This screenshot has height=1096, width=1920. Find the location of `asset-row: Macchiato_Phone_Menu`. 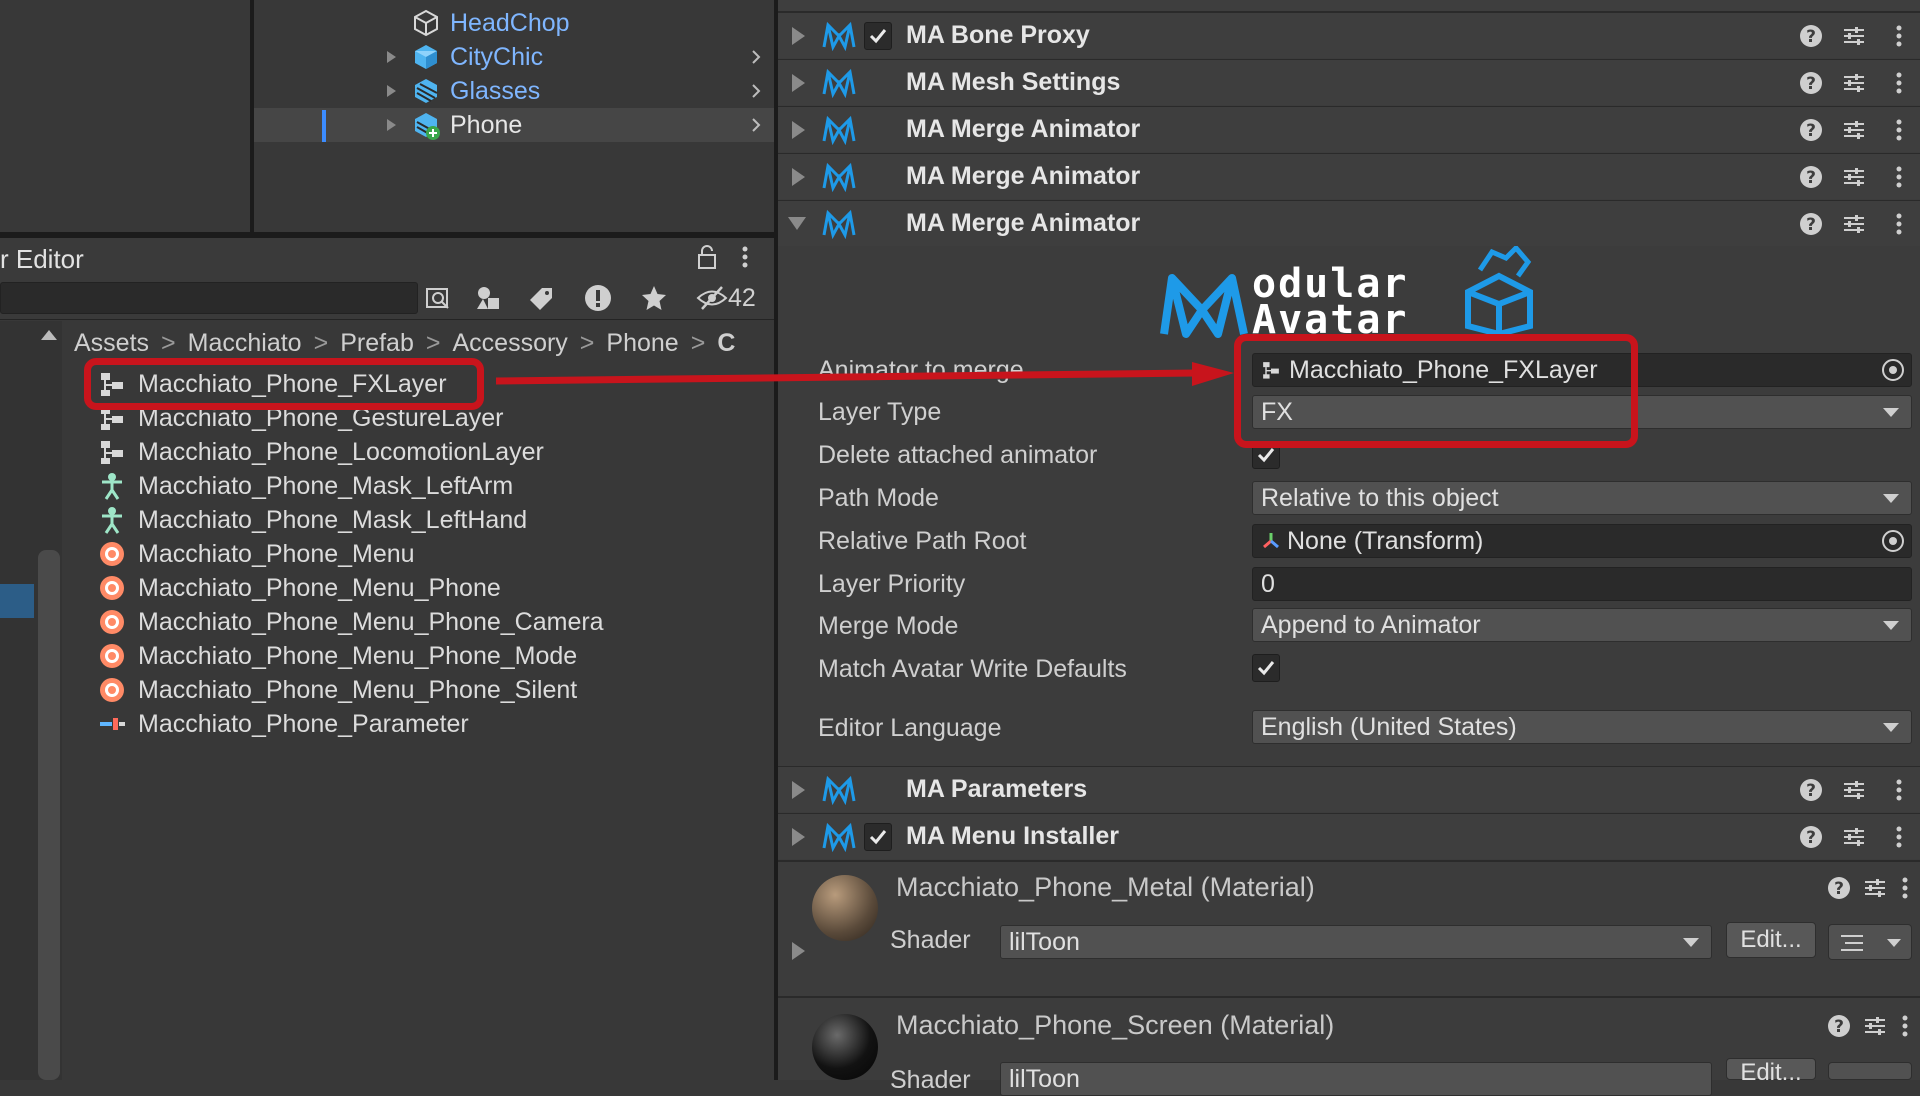

asset-row: Macchiato_Phone_Menu is located at coordinates (256, 554).